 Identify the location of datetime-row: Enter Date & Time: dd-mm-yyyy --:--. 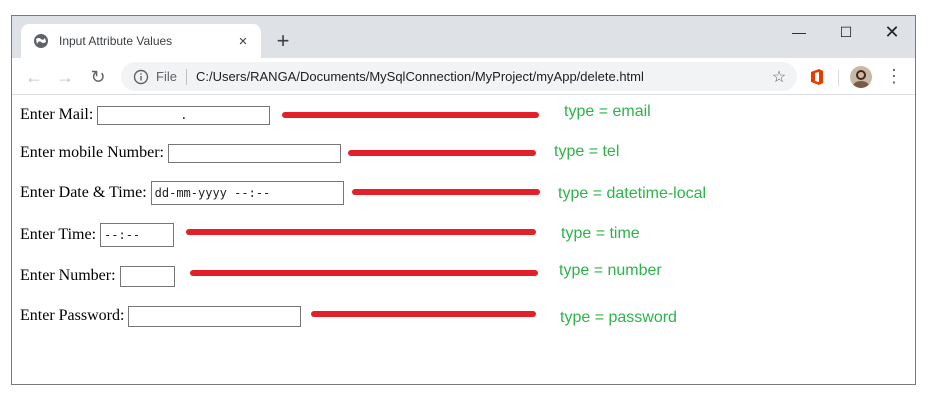
(182, 193).